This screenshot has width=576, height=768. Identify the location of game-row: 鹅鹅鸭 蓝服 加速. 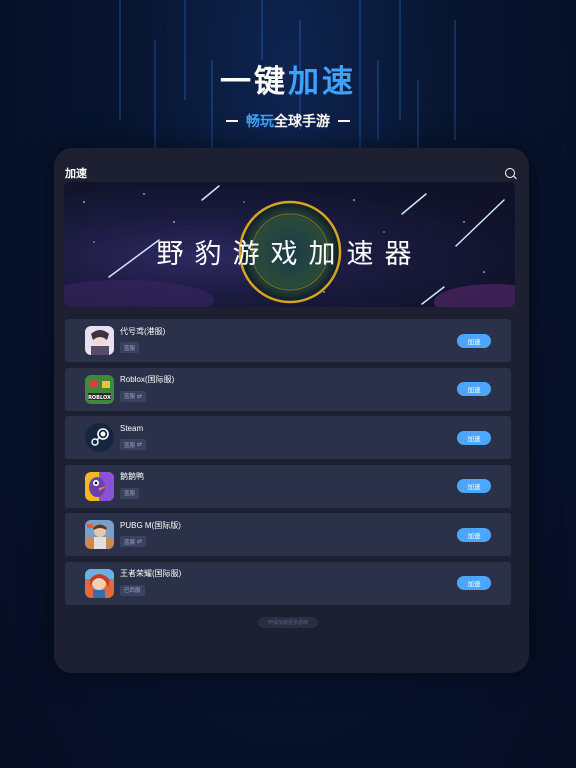
(288, 486).